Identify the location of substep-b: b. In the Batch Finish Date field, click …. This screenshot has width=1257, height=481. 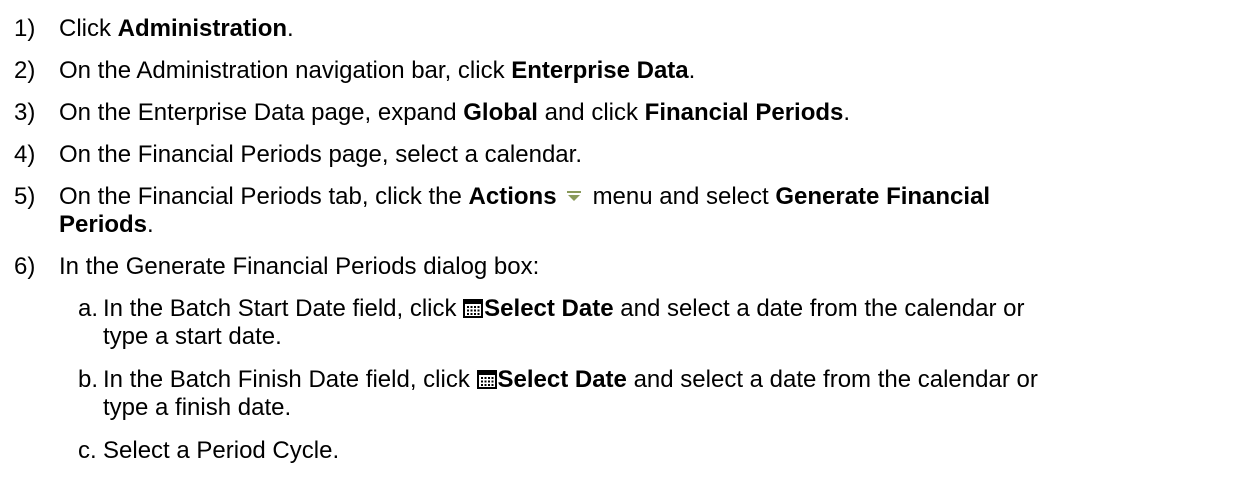
(558, 393).